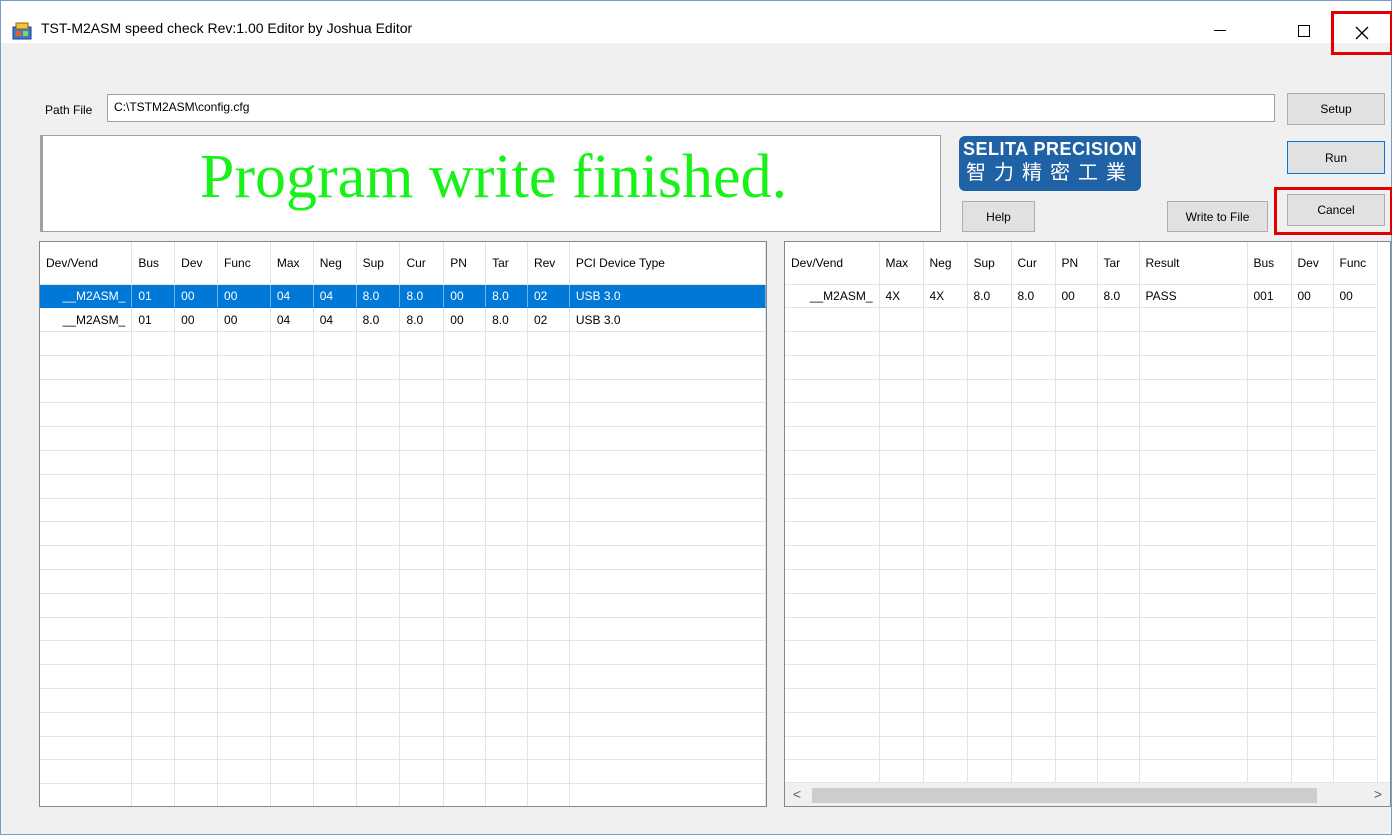  Describe the element at coordinates (797, 795) in the screenshot. I see `scroll-left-arrow-icon: <` at that location.